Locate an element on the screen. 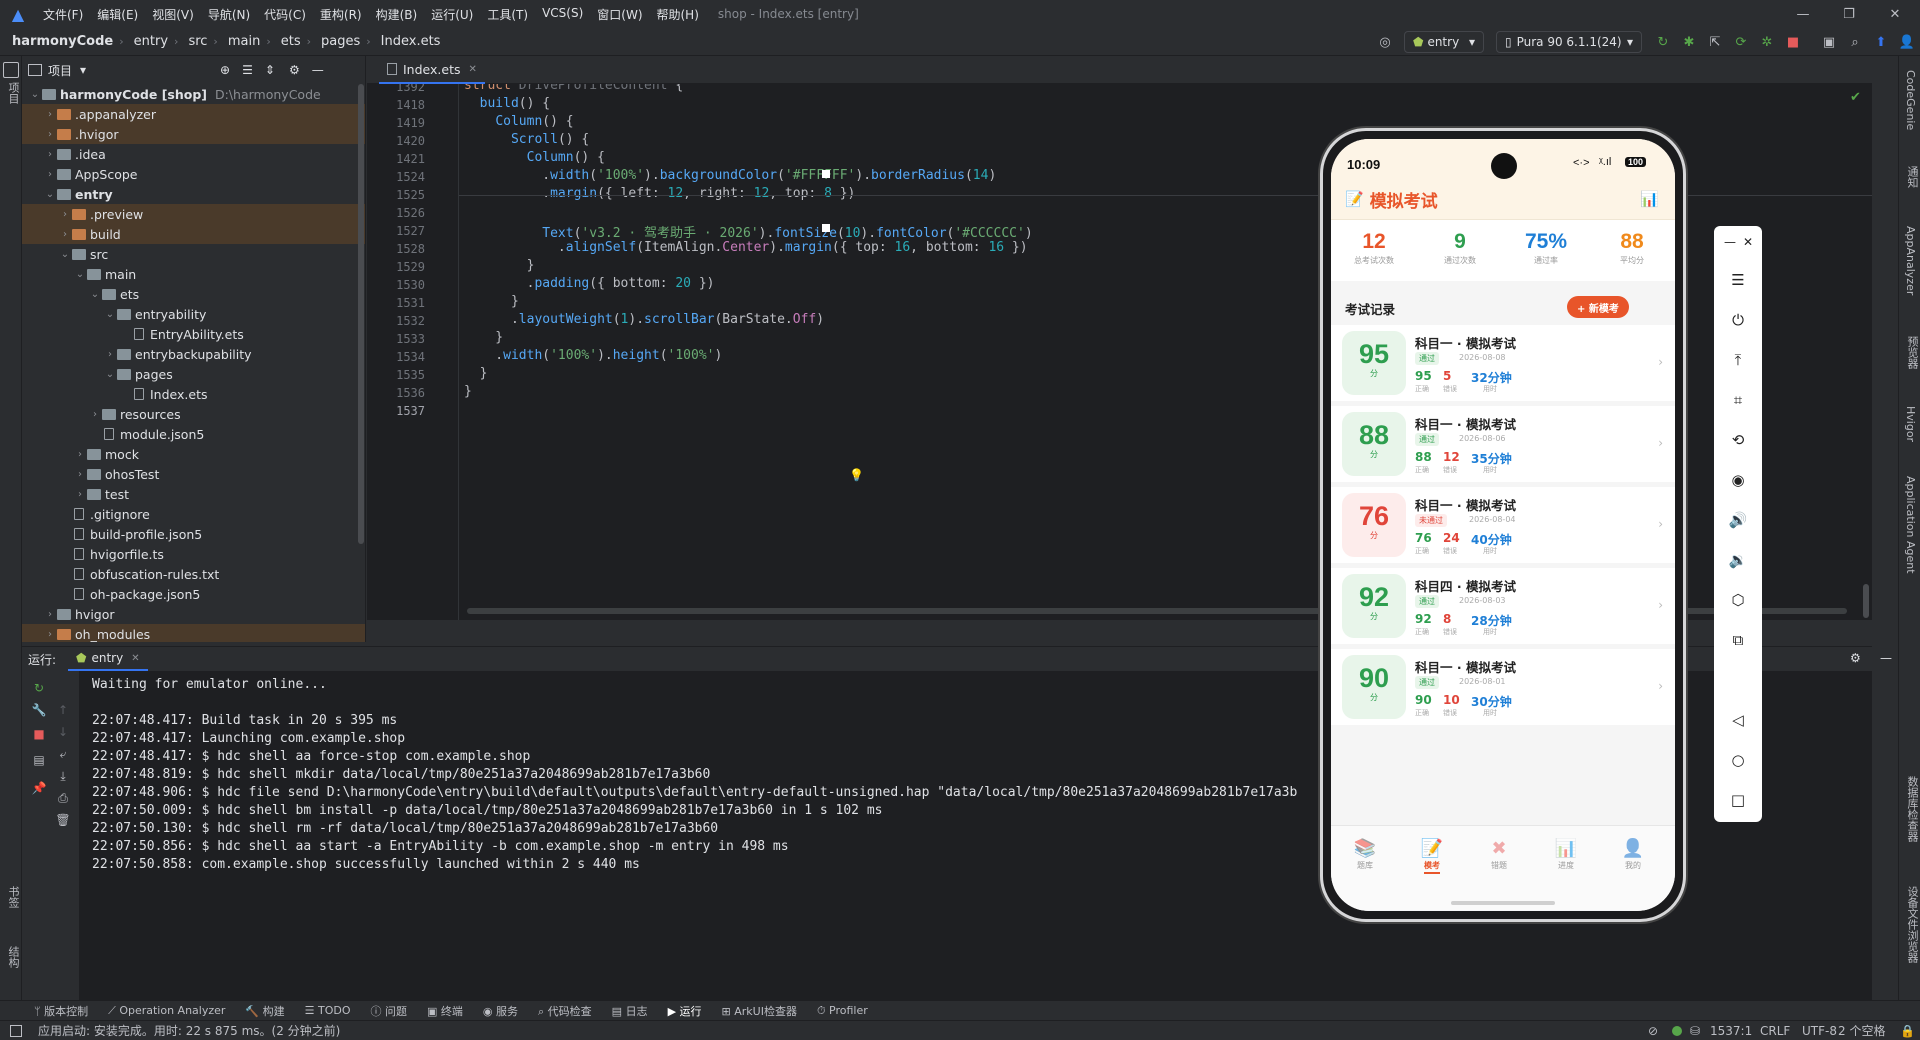 This screenshot has height=1040, width=1920. exam-record-card: 95 分科目一 · 模拟考试 通过 2026-08-08 95 5 32分钟 正确 错误 用时 › is located at coordinates (1503, 363).